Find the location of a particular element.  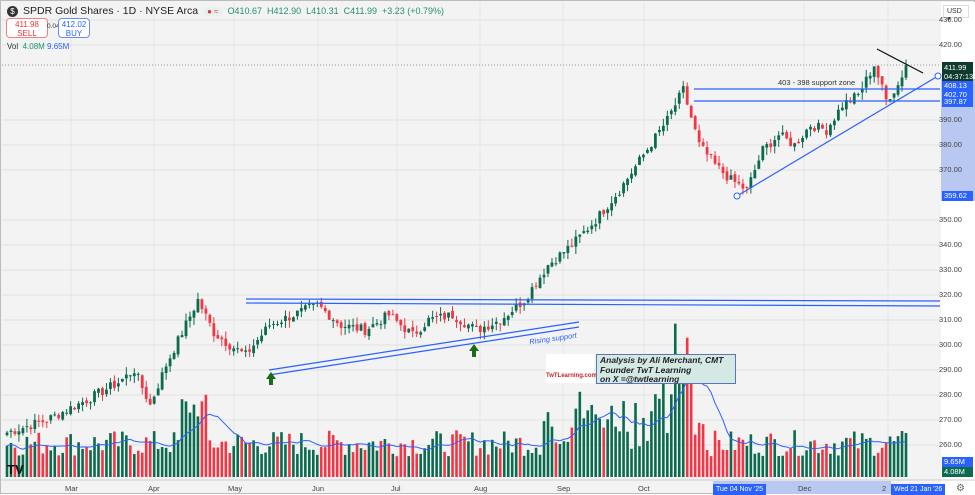

support-zone-label: 403 - 398 support zone is located at coordinates (816, 82).